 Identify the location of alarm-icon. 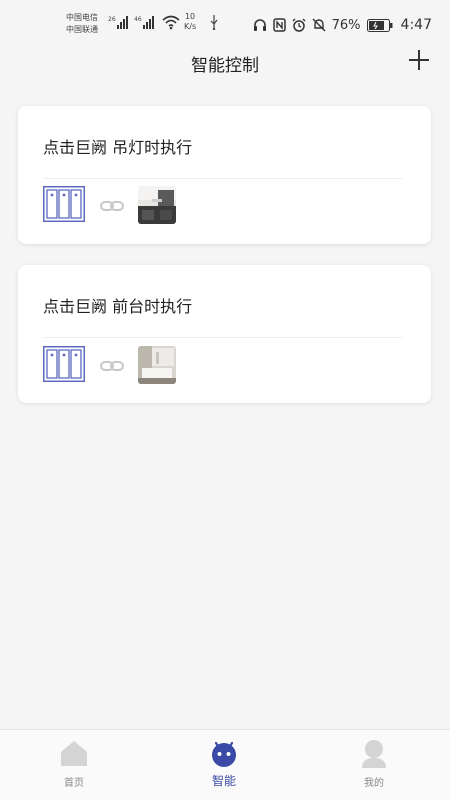
(299, 25).